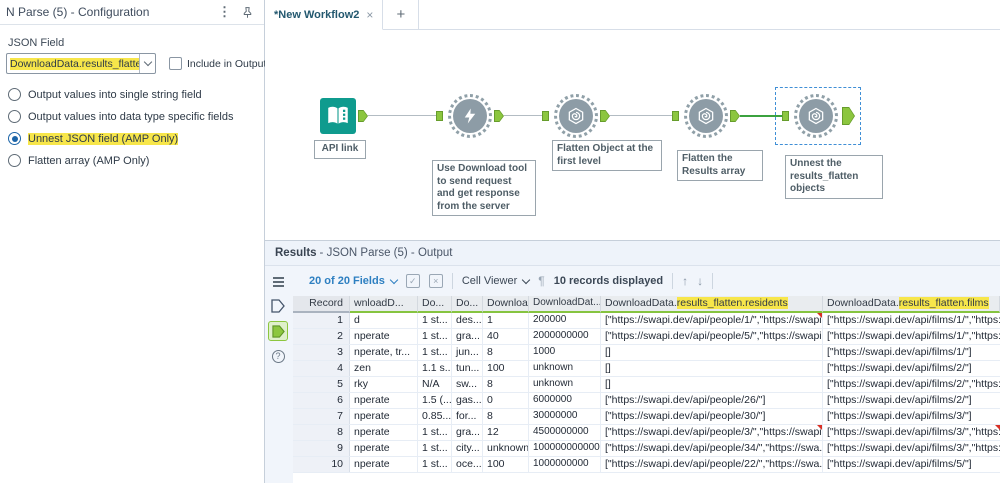 Image resolution: width=1000 pixels, height=483 pixels. Describe the element at coordinates (133, 94) in the screenshot. I see `radio-option-0: Output values into single string field` at that location.